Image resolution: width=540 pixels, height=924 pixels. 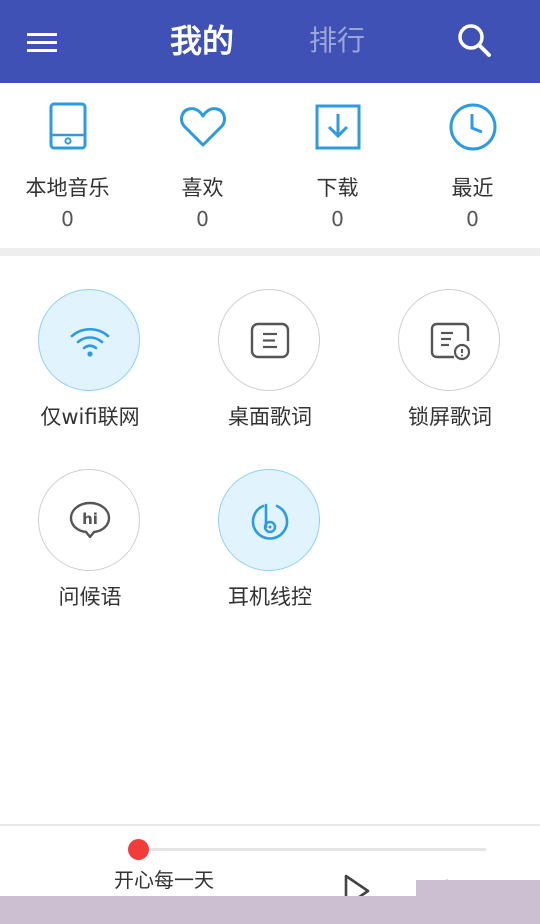 What do you see at coordinates (138, 849) in the screenshot?
I see `progress-knob` at bounding box center [138, 849].